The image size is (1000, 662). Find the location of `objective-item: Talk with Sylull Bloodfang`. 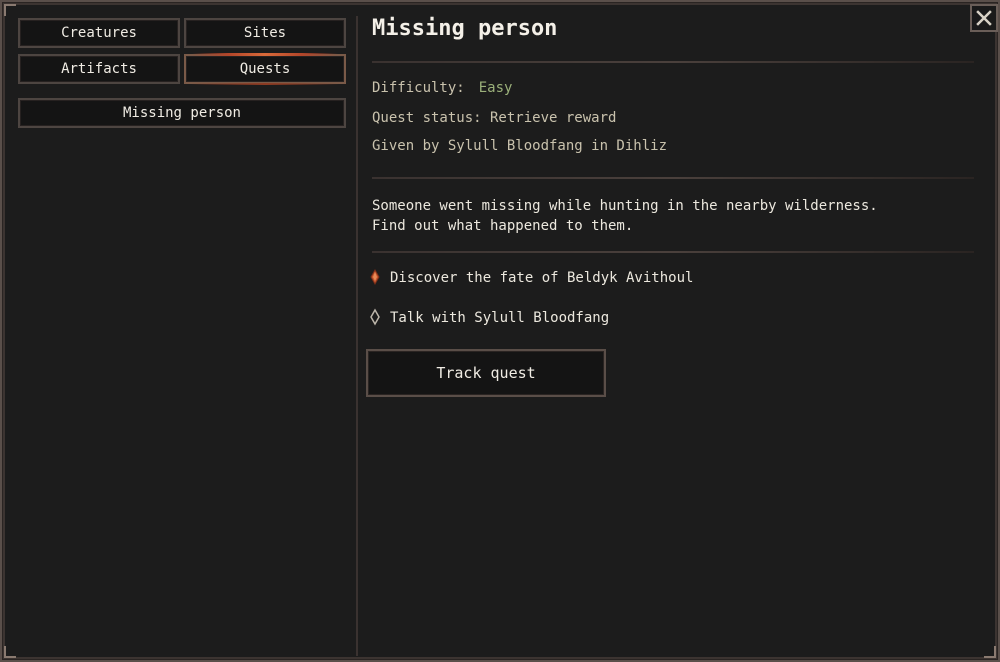

objective-item: Talk with Sylull Bloodfang is located at coordinates (488, 318).